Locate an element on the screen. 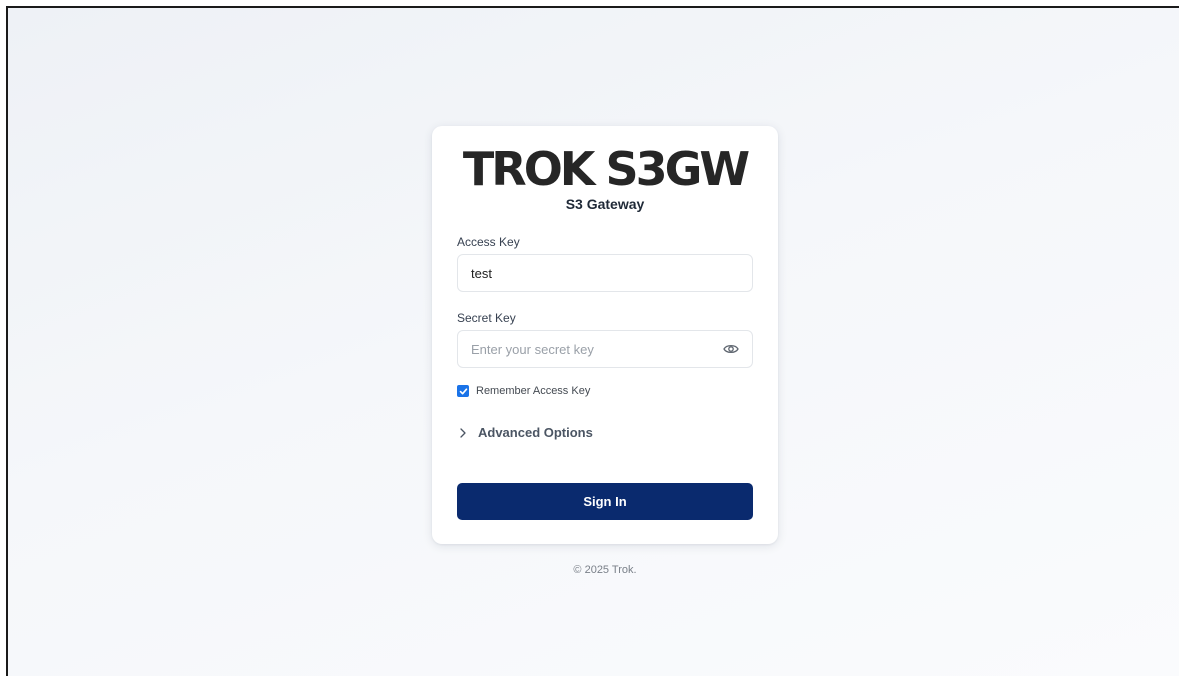 The image size is (1179, 676). eye-icon is located at coordinates (731, 349).